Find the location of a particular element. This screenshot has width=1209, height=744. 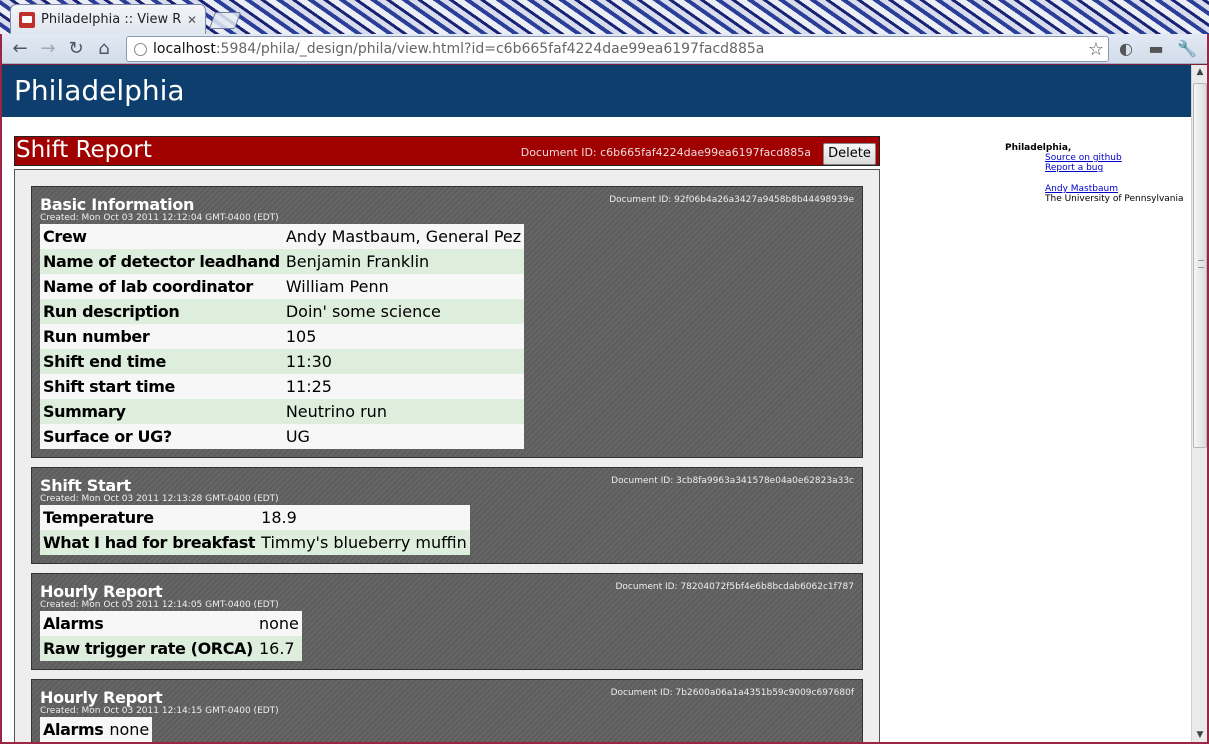

grip-icon is located at coordinates (1201, 264).